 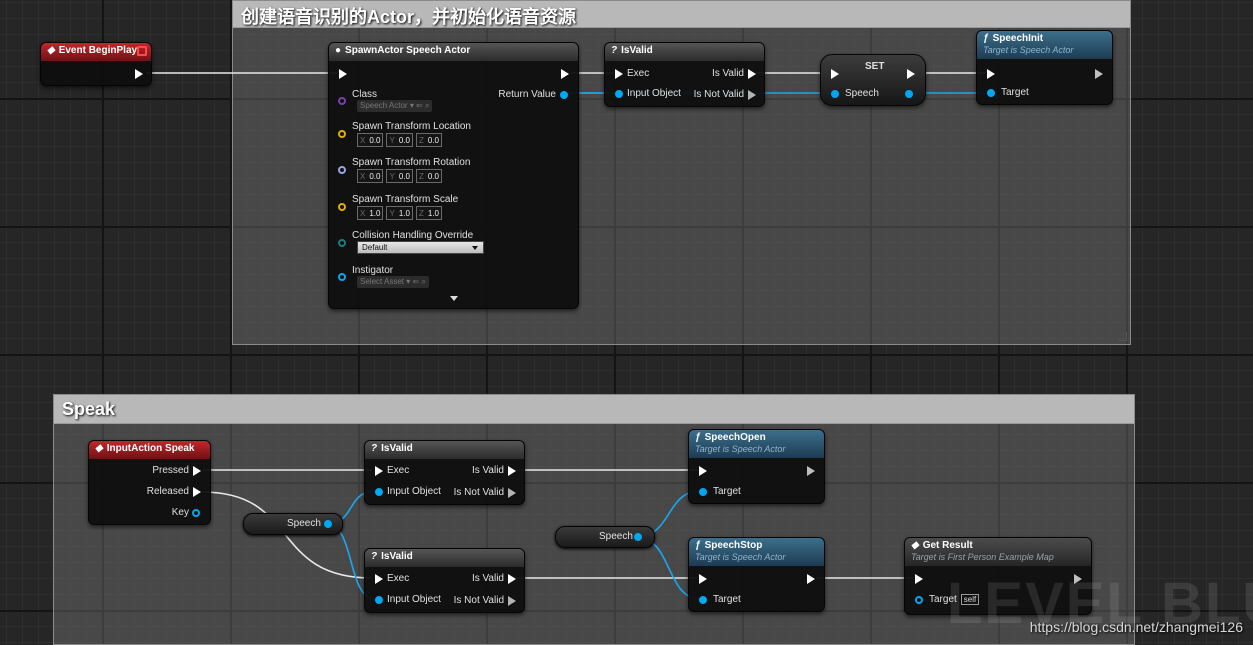 I want to click on scale-y-field: Y 1.0, so click(x=399, y=213).